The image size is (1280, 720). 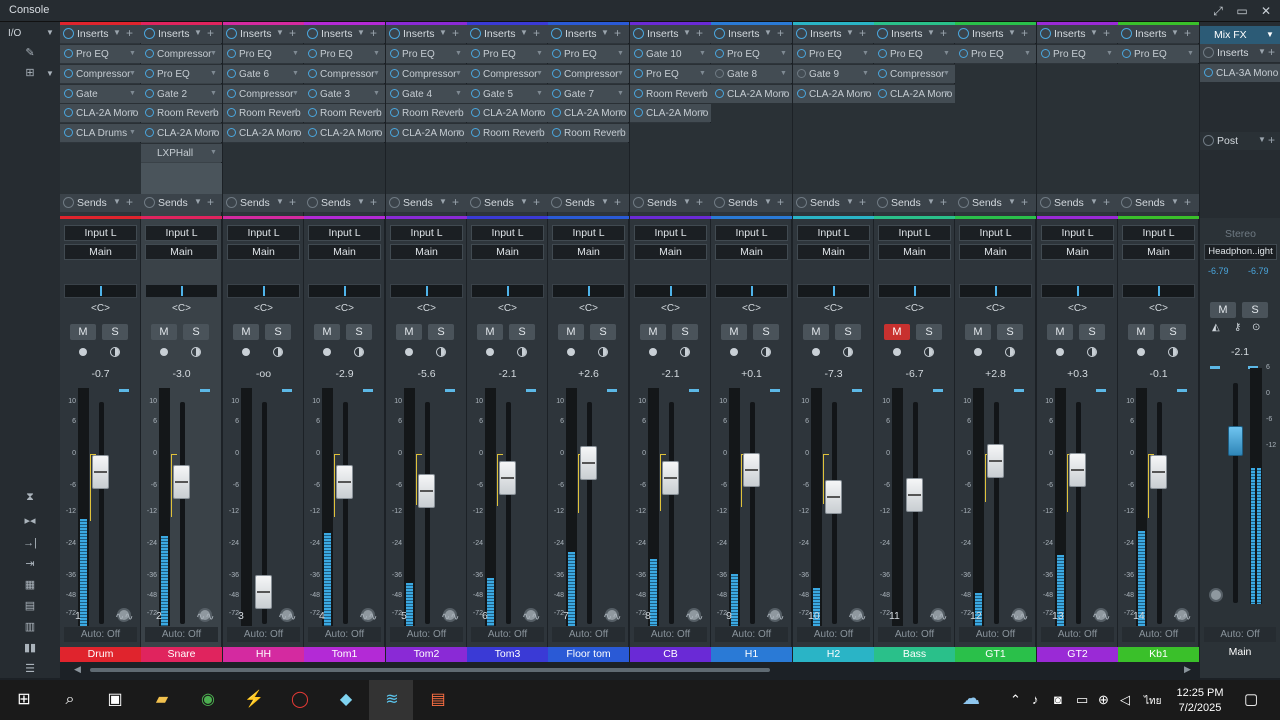 I want to click on scroll-right-icon: ▶, so click(x=1187, y=669).